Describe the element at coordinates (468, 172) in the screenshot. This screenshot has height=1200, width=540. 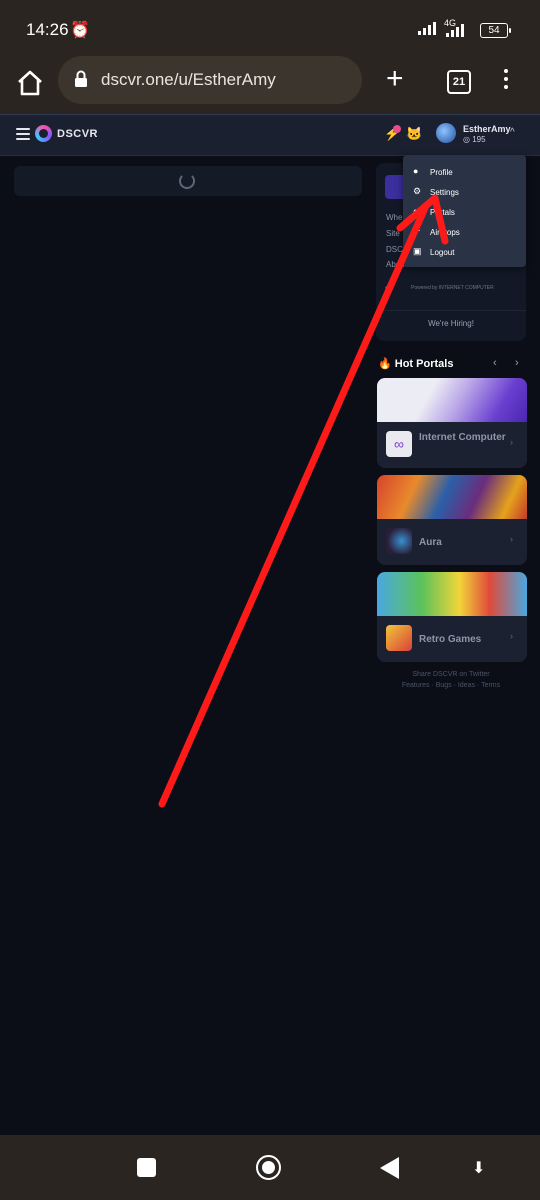
I see `menu-item-profile: ● Profile` at that location.